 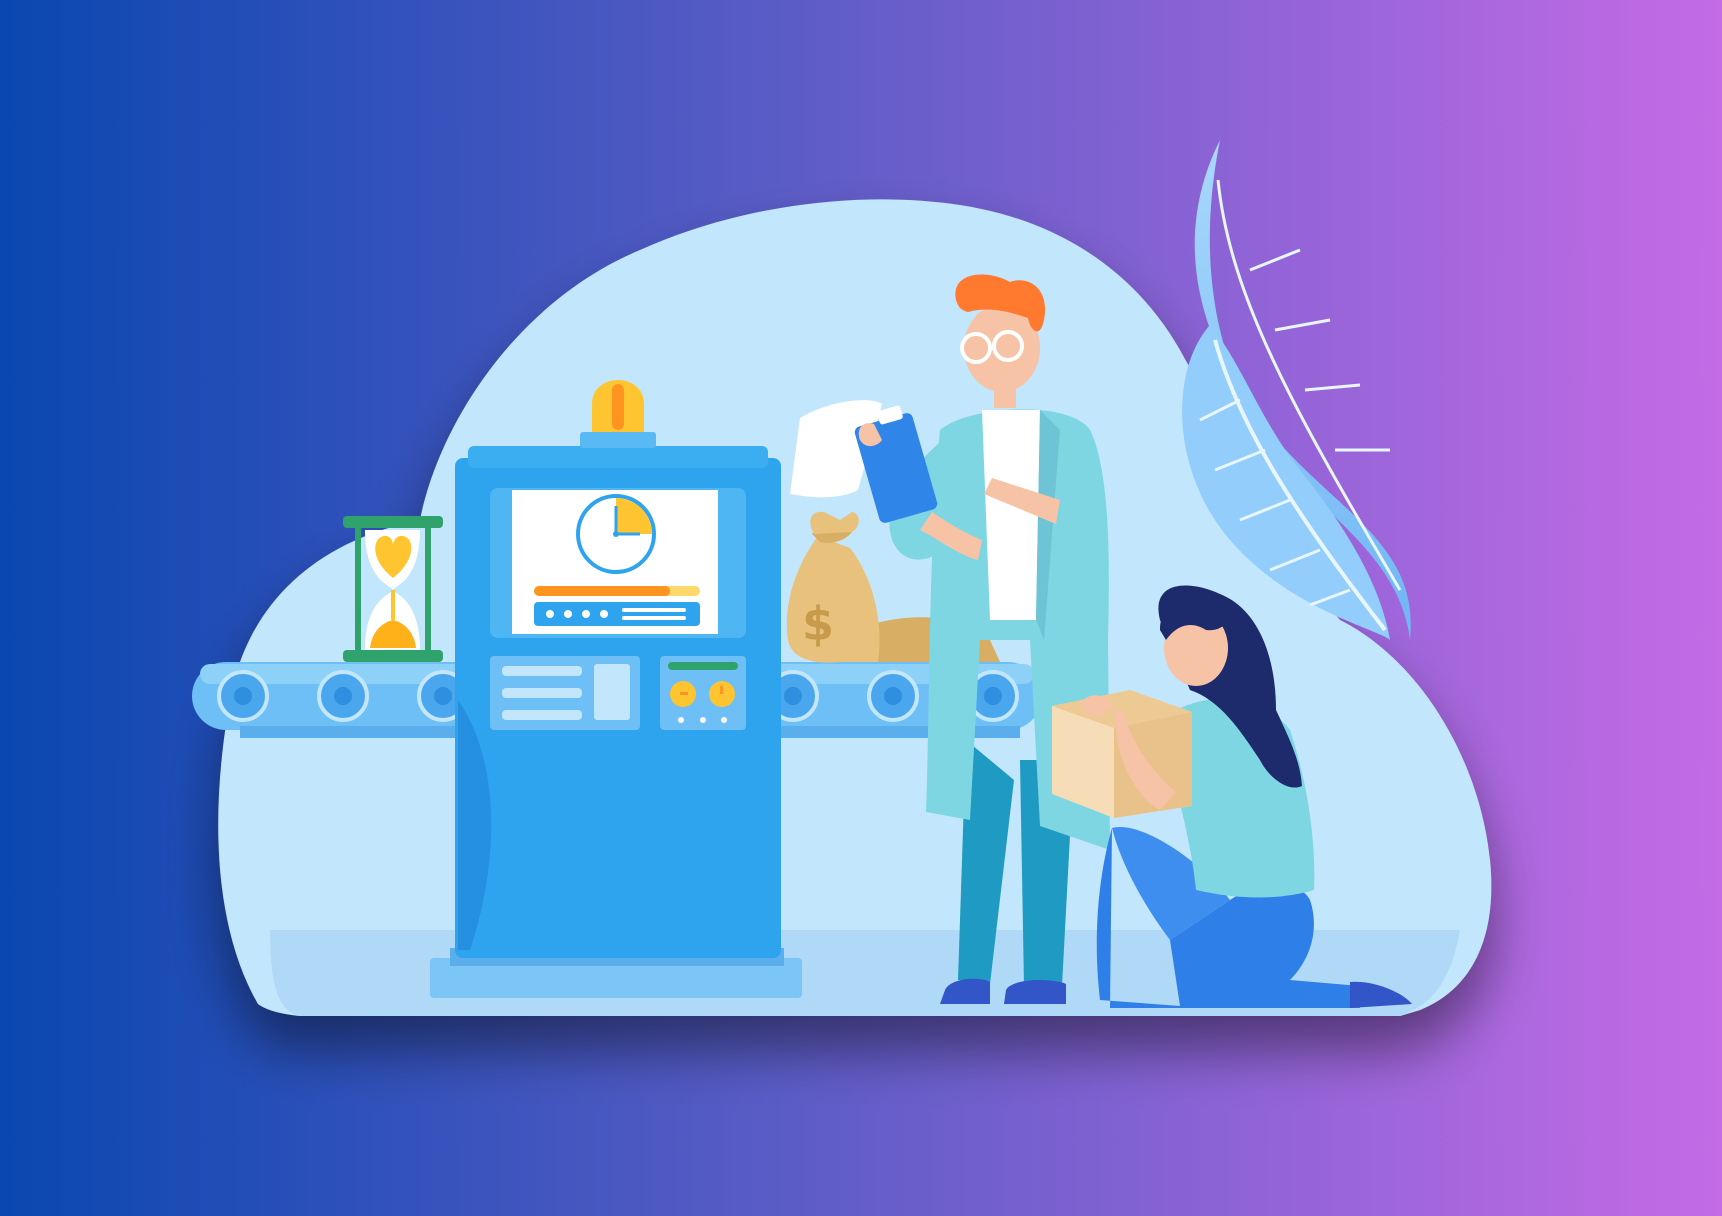 I want to click on dollar-sign-icon: $, so click(x=818, y=624).